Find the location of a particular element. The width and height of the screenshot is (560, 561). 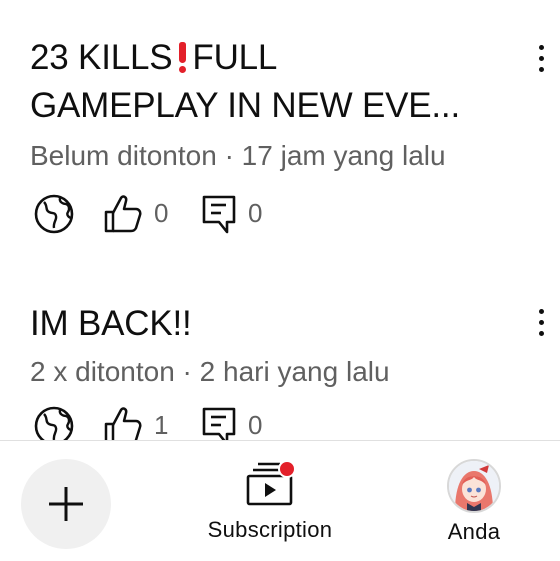

avatar is located at coordinates (474, 486).